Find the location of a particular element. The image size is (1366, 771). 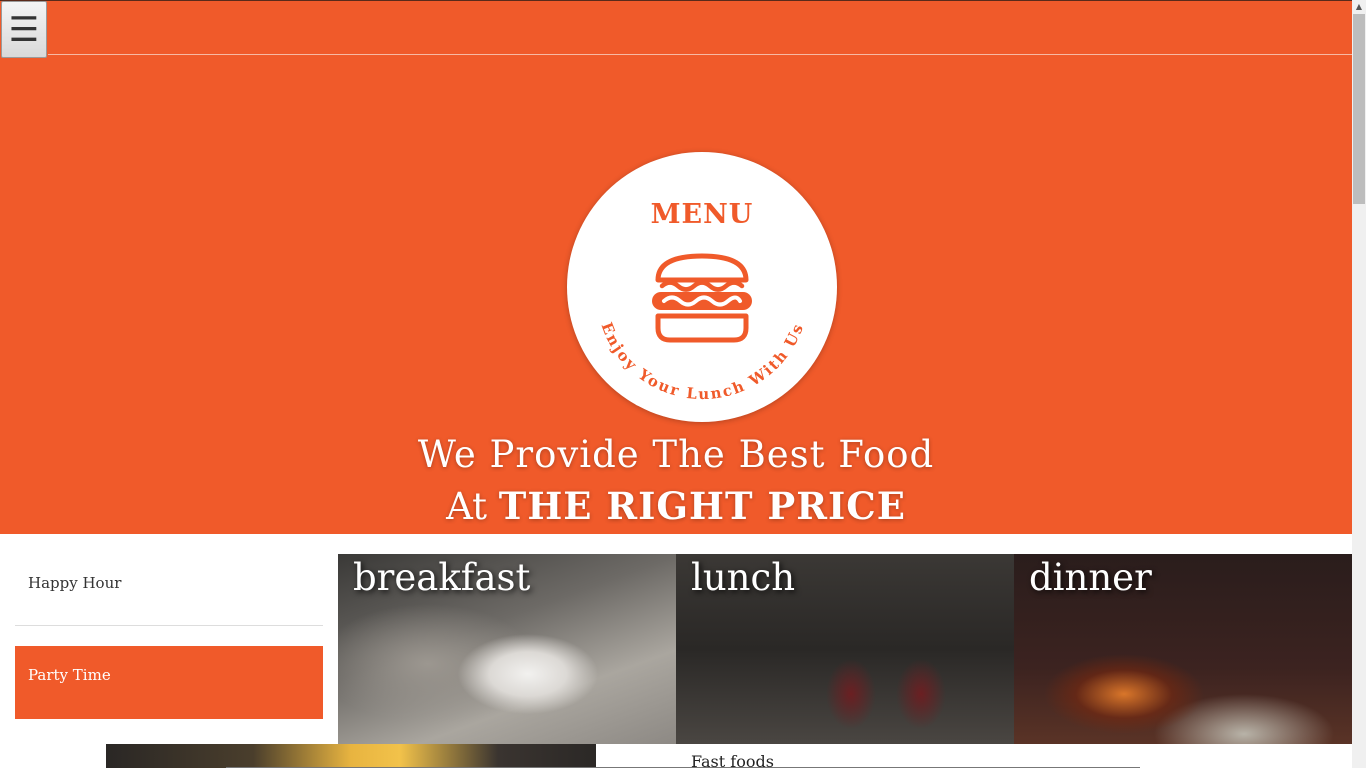

hamburger-icon: ☰ is located at coordinates (24, 29).